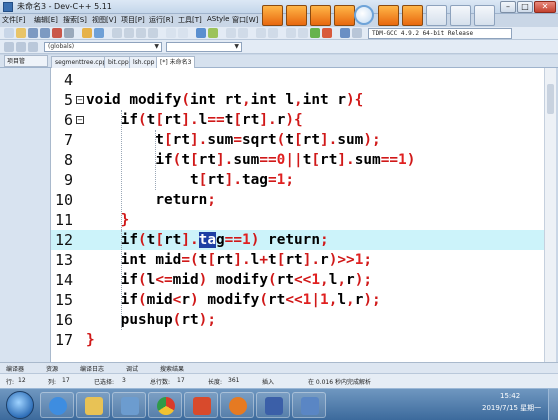 This screenshot has height=420, width=558. I want to click on taskbar-devcpp, so click(273, 405).